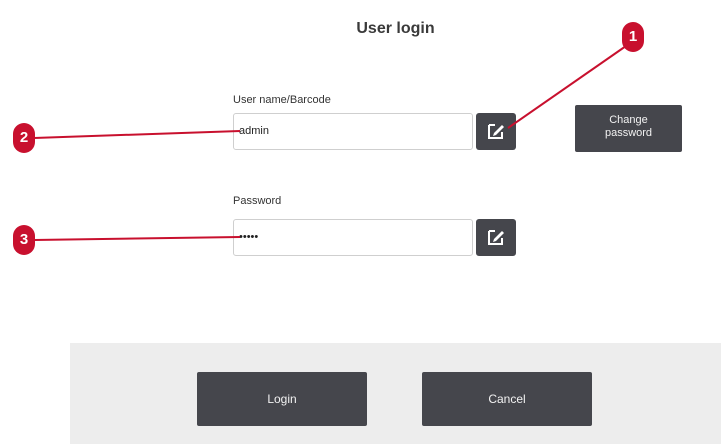 The image size is (721, 444). Describe the element at coordinates (633, 37) in the screenshot. I see `callout-badge-1: 1` at that location.